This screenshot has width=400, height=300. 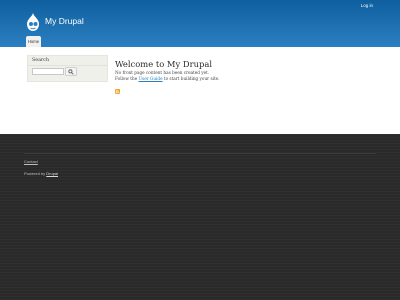 What do you see at coordinates (35, 173) in the screenshot?
I see `powered-by-prefix: Powered by` at bounding box center [35, 173].